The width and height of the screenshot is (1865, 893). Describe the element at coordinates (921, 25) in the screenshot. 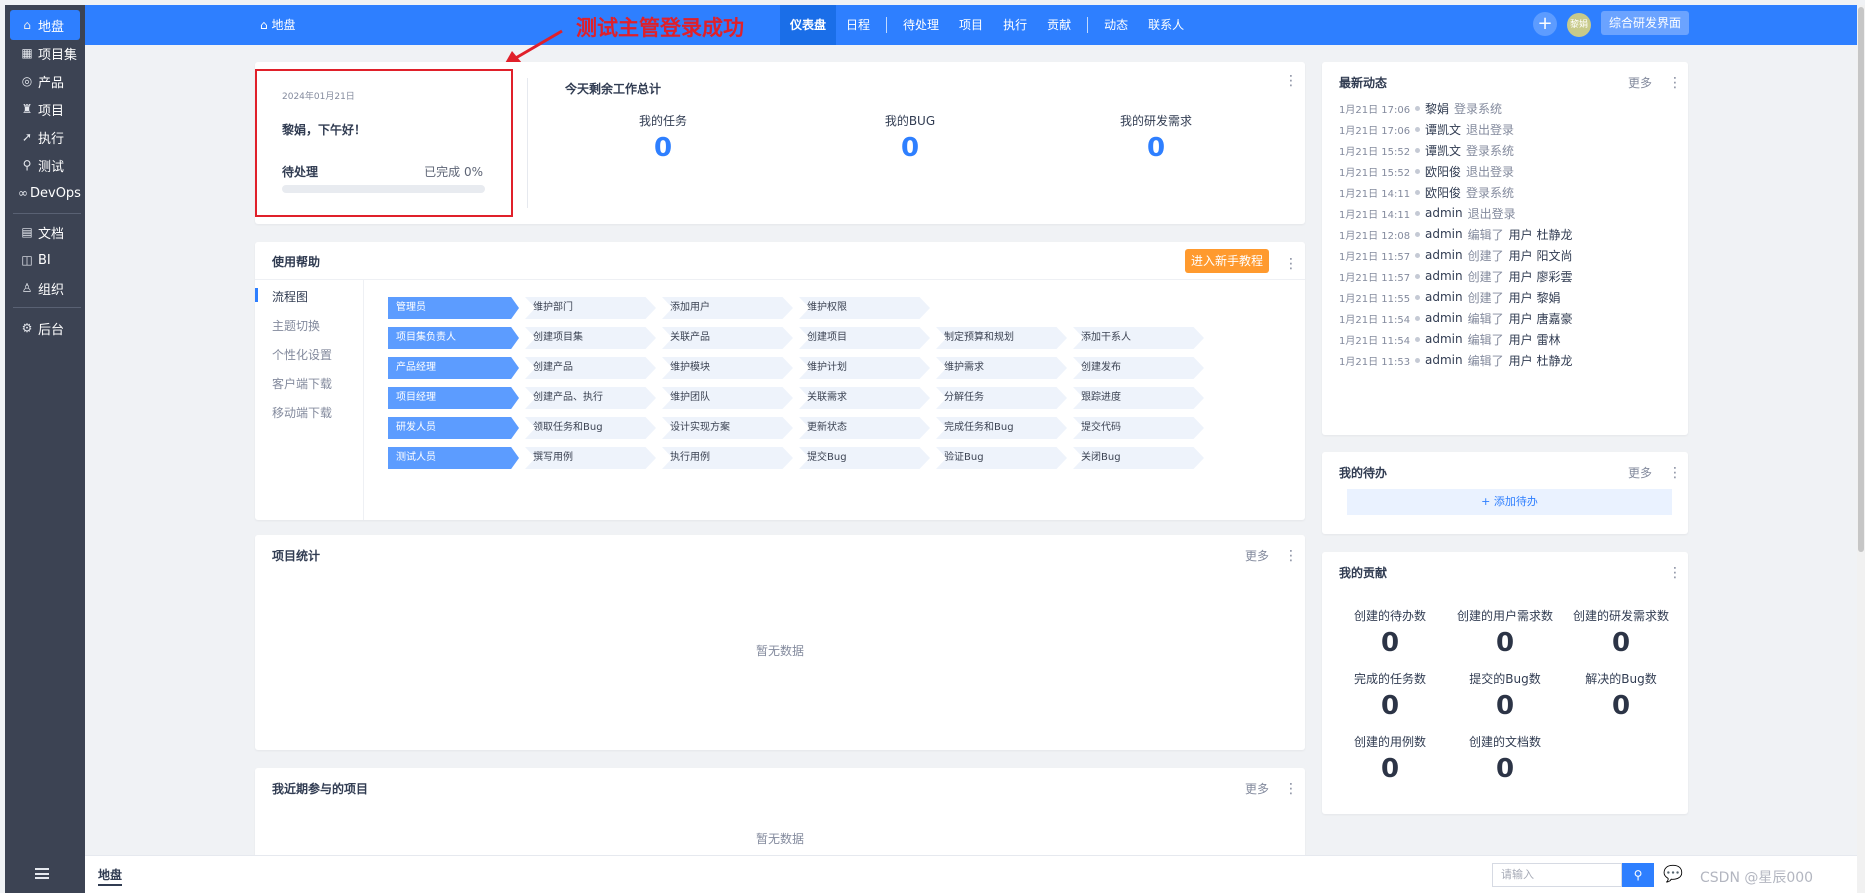

I see `tab-pending: 待处理` at that location.